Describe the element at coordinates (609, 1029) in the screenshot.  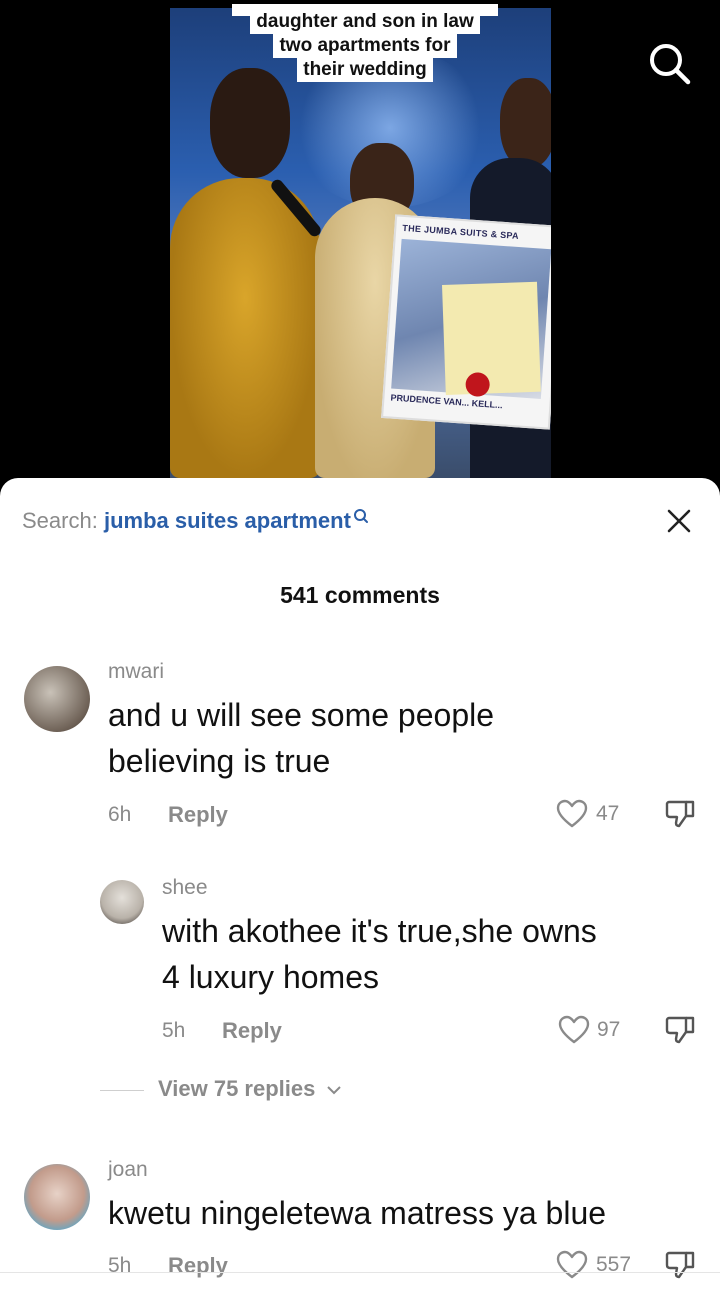
I see `like-count: 97` at that location.